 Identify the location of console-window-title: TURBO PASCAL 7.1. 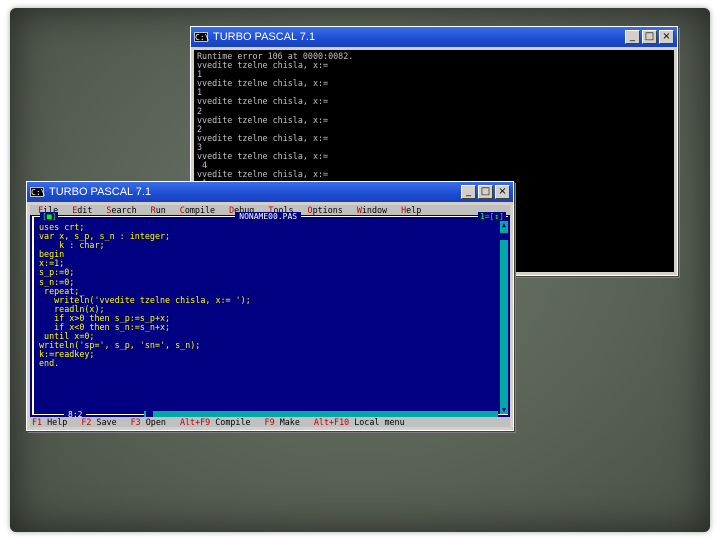
(264, 37).